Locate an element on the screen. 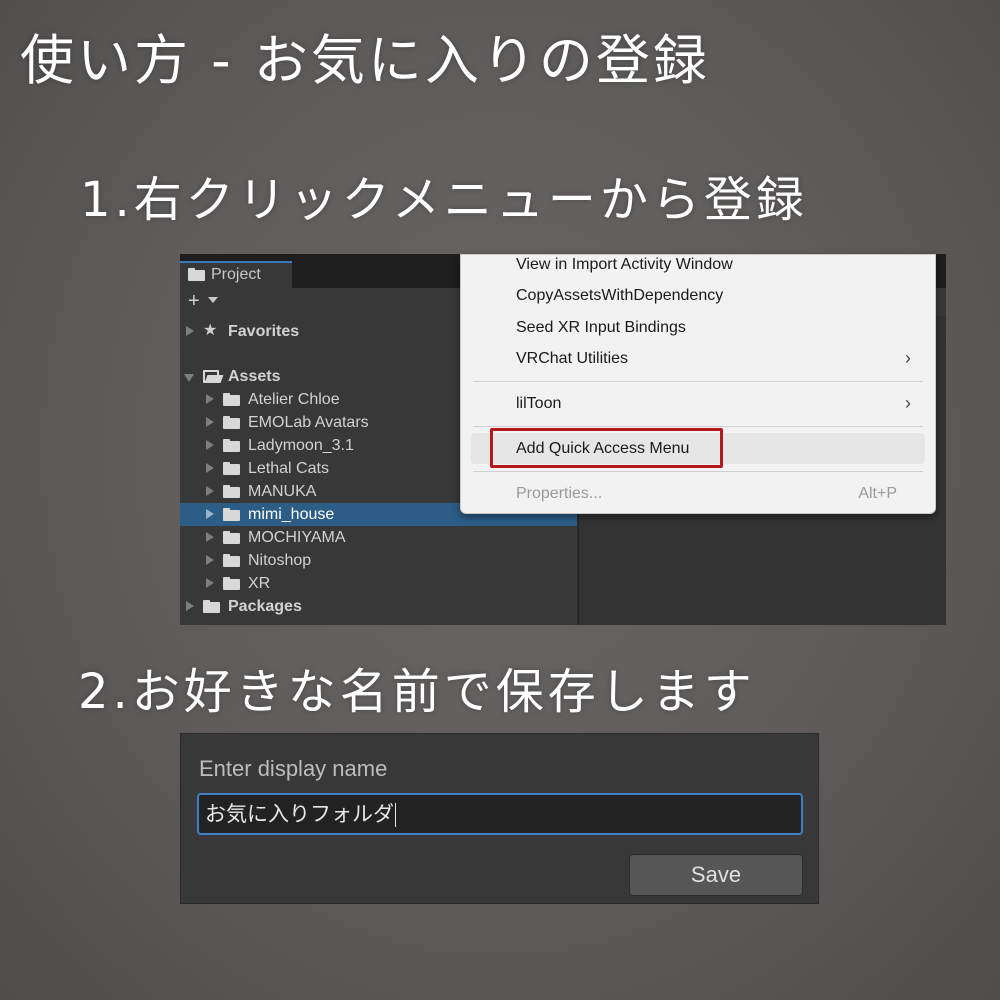 The width and height of the screenshot is (1000, 1000). menu-item-seed-xr-bindings: Seed XR Input Bindings is located at coordinates (698, 327).